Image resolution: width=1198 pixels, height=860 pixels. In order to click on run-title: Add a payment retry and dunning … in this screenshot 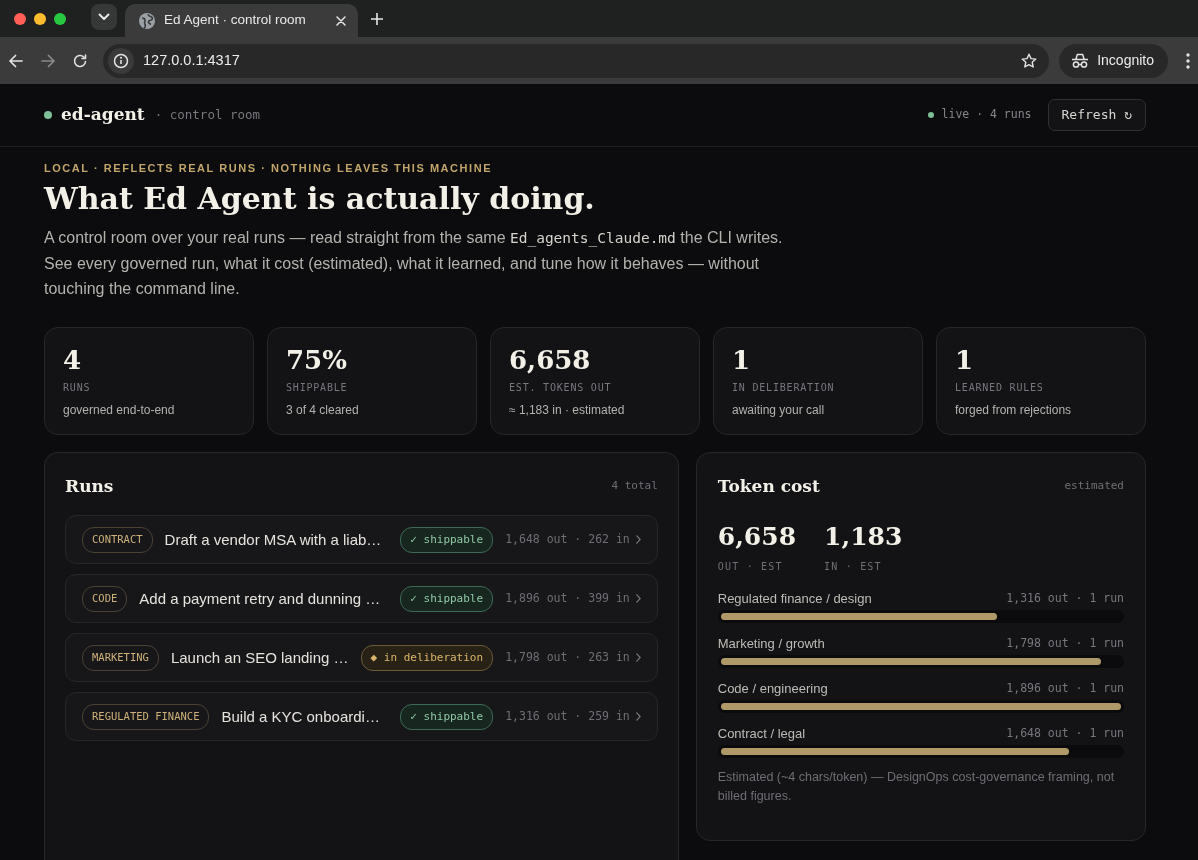, I will do `click(260, 598)`.